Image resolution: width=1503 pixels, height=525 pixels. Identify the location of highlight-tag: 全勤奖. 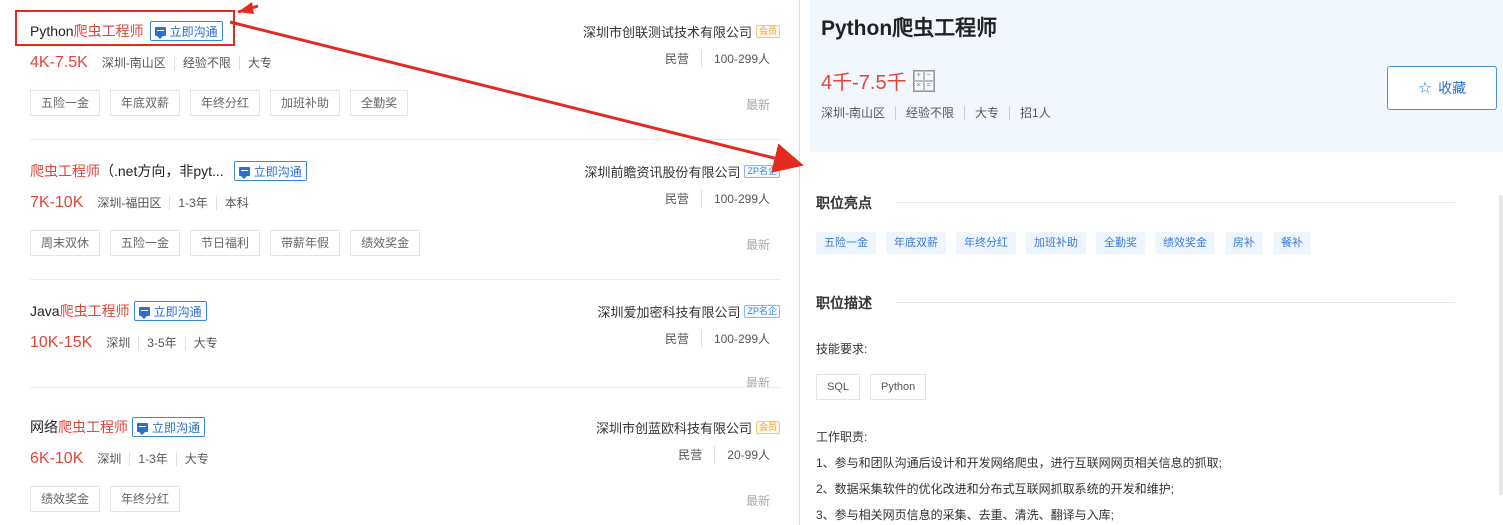
(1120, 243).